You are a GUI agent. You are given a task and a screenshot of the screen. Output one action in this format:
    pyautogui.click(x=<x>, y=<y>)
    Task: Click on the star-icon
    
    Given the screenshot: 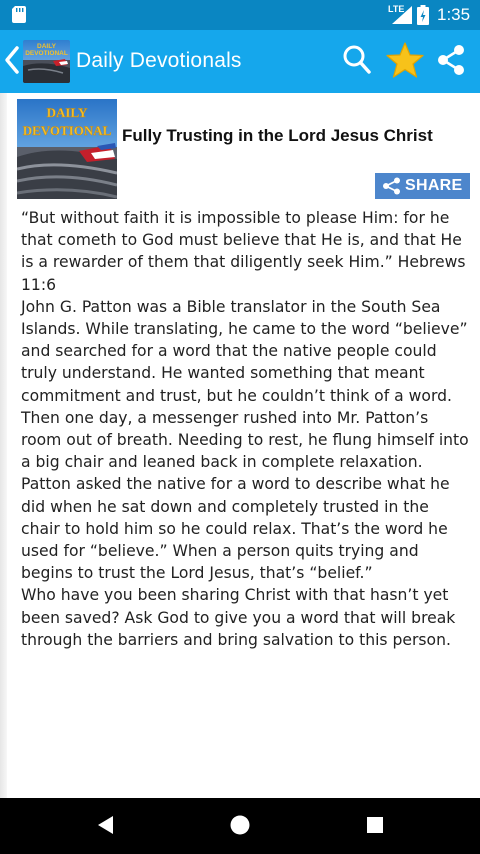 What is the action you would take?
    pyautogui.click(x=405, y=60)
    